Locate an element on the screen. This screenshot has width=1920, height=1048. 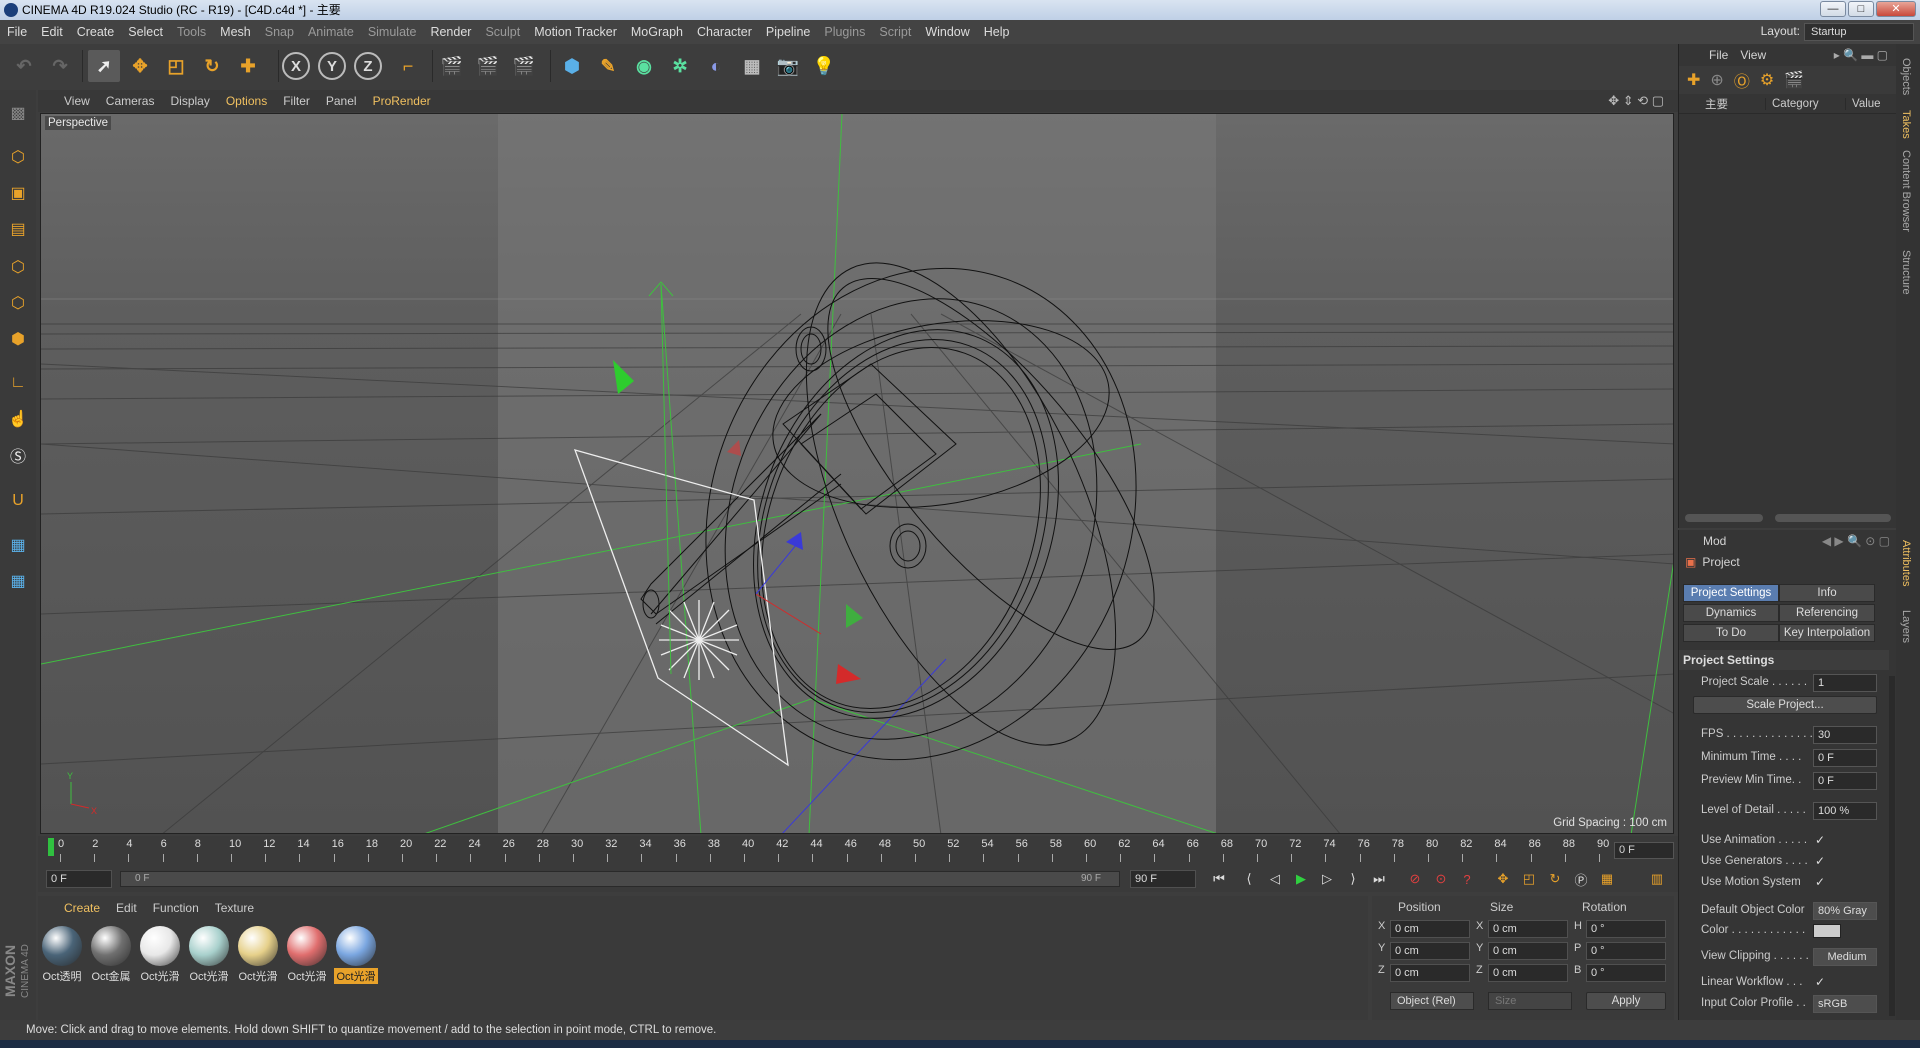
menu-create: Create is located at coordinates (96, 32).